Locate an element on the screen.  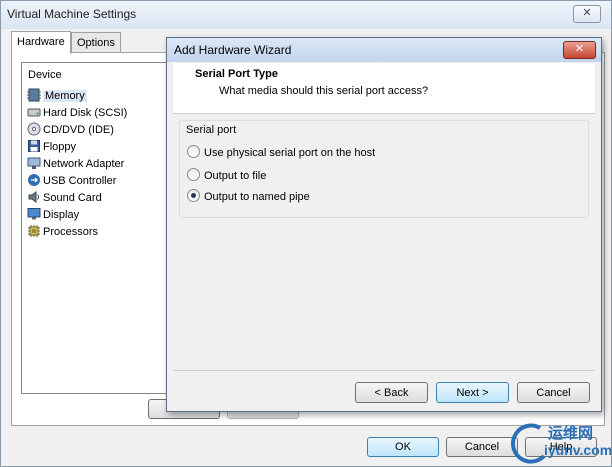
floppy-icon is located at coordinates (34, 146).